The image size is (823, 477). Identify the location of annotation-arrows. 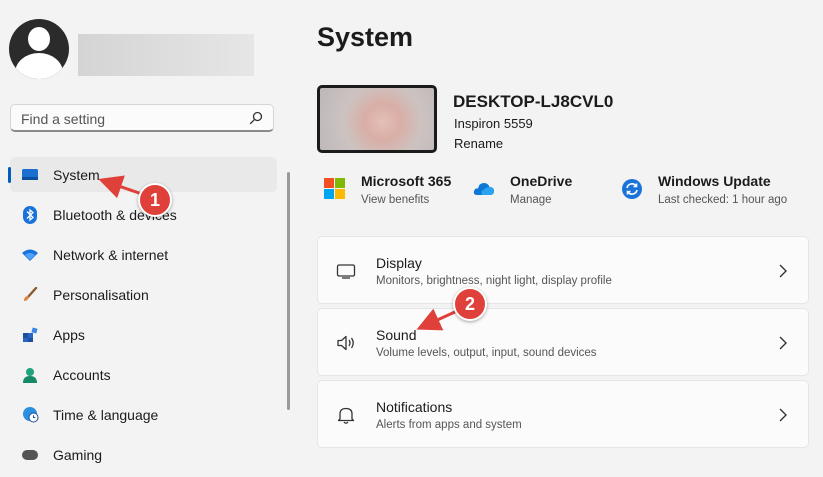
(278, 253).